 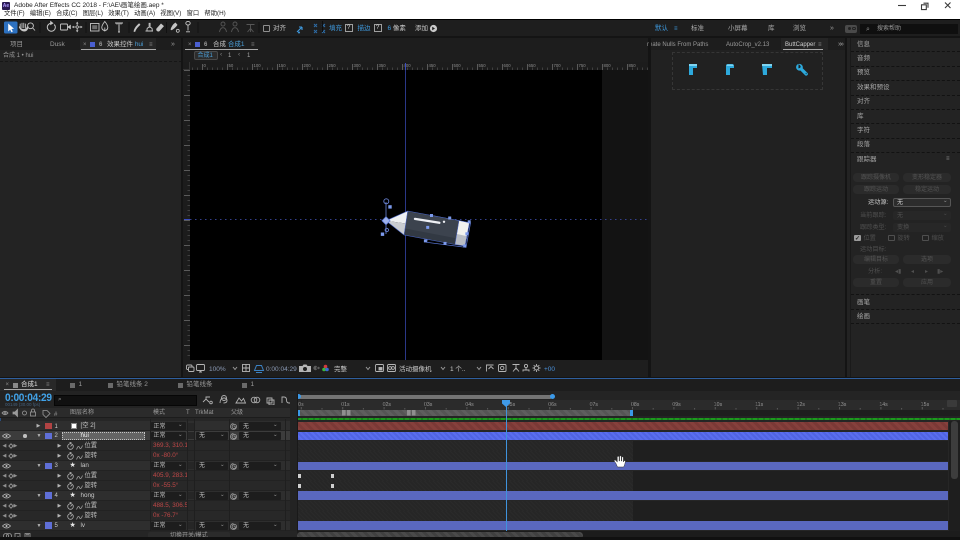 What do you see at coordinates (508, 65) in the screenshot?
I see `svg-text: 600` at bounding box center [508, 65].